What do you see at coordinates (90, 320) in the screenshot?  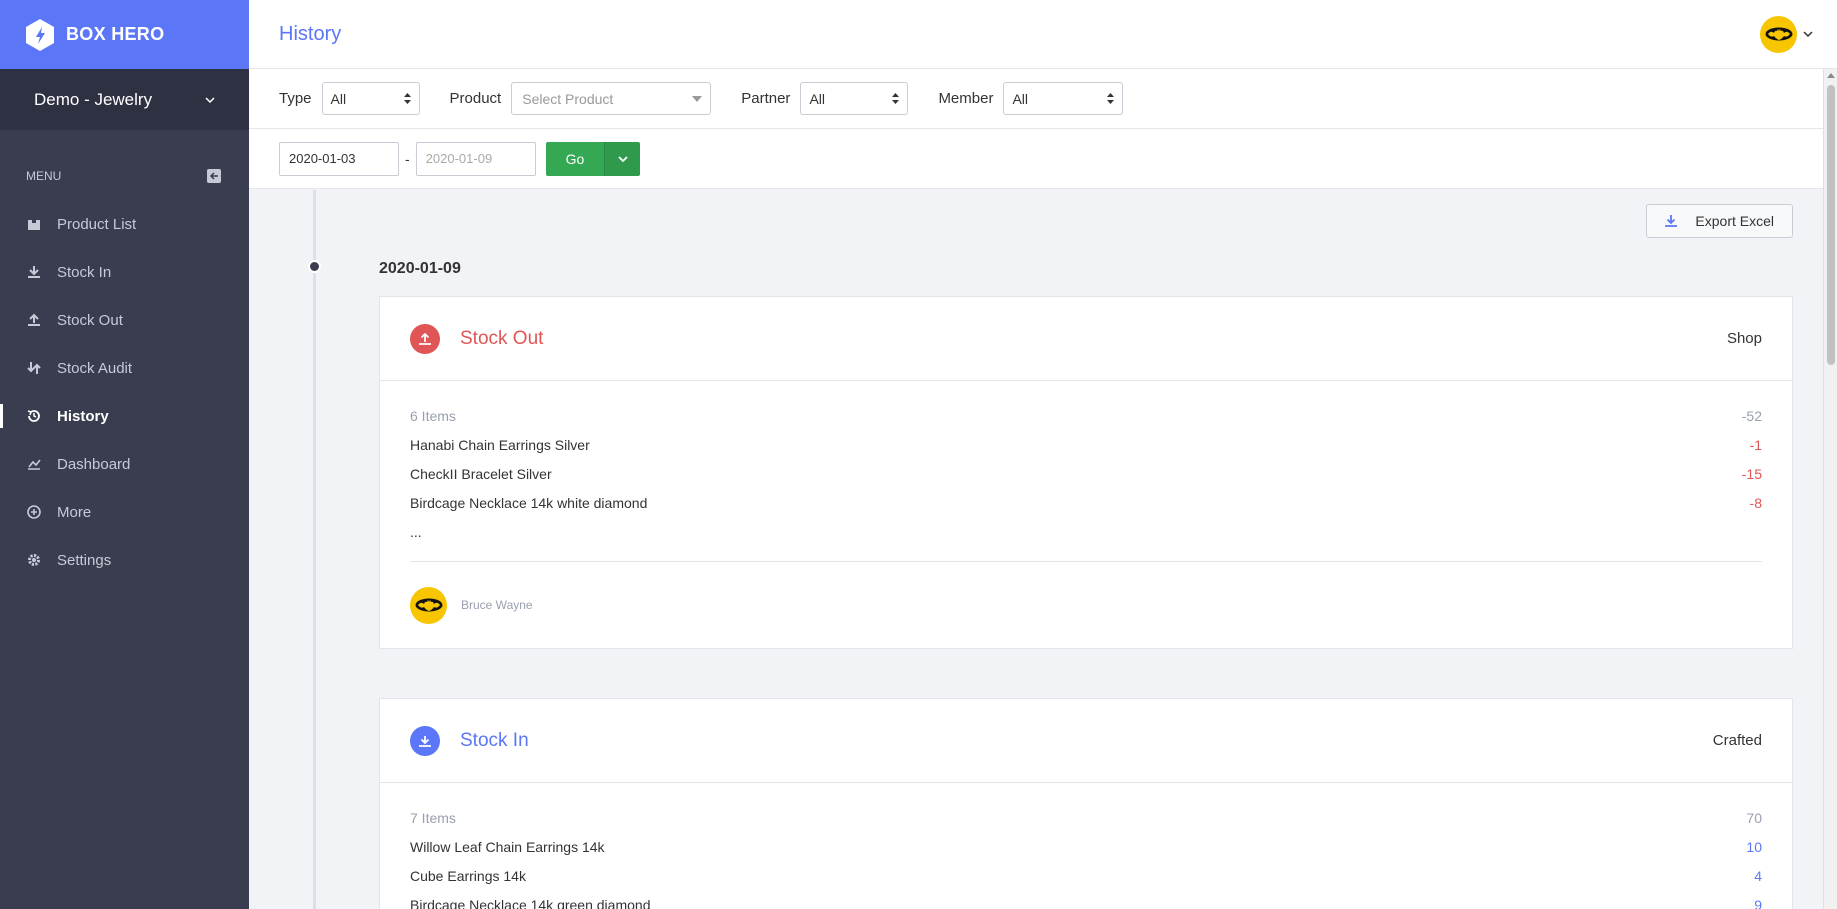 I see `sidebar-item-label: Stock Out` at bounding box center [90, 320].